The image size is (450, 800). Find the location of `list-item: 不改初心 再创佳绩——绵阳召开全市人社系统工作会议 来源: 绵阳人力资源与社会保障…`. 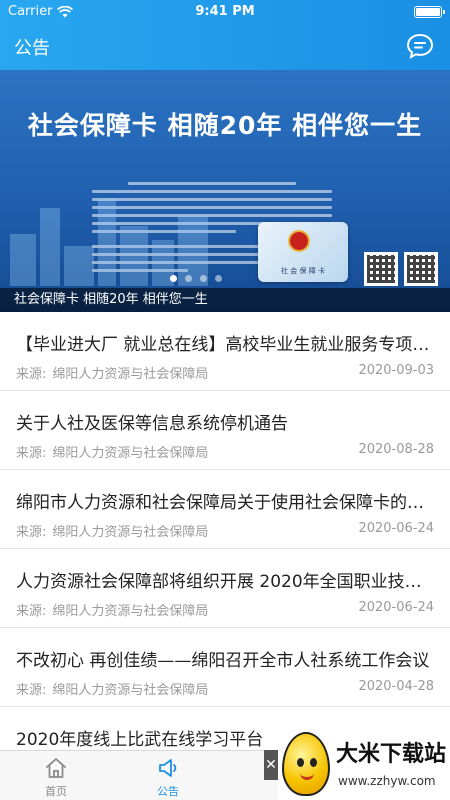

list-item: 不改初心 再创佳绩——绵阳召开全市人社系统工作会议 来源: 绵阳人力资源与社会保障… is located at coordinates (225, 667).